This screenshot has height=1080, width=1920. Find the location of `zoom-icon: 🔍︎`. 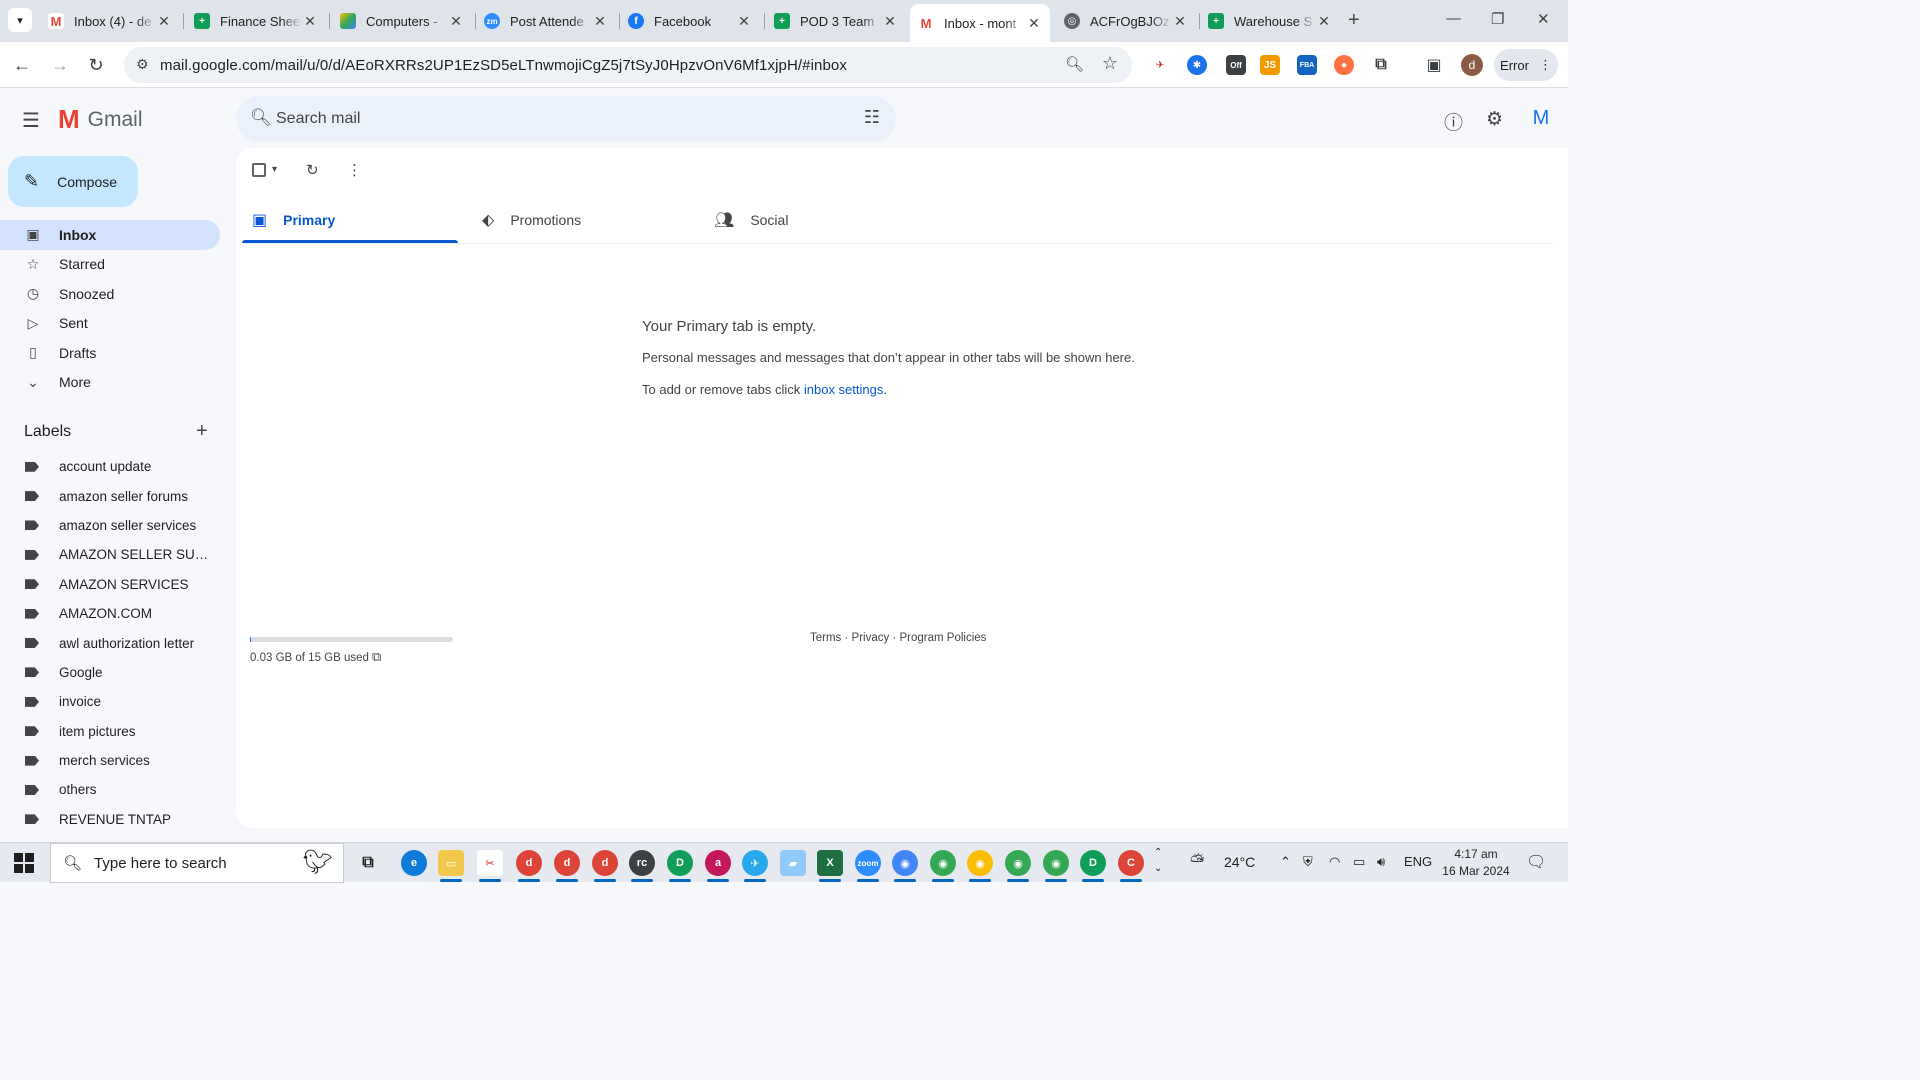

zoom-icon: 🔍︎ is located at coordinates (1074, 64).